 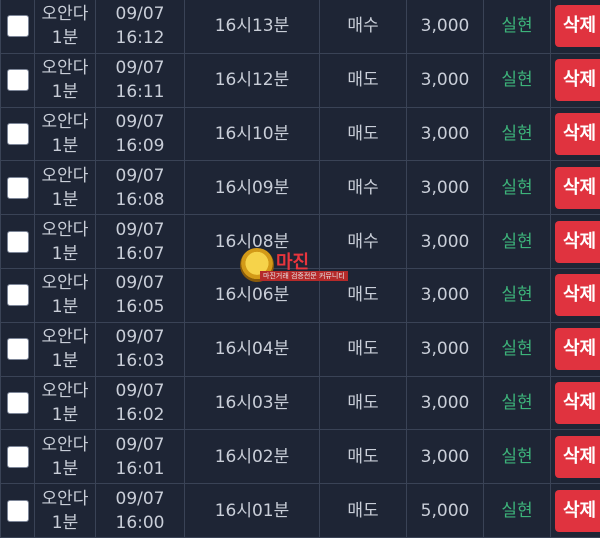 What do you see at coordinates (140, 307) in the screenshot?
I see `bet-time: 16:05` at bounding box center [140, 307].